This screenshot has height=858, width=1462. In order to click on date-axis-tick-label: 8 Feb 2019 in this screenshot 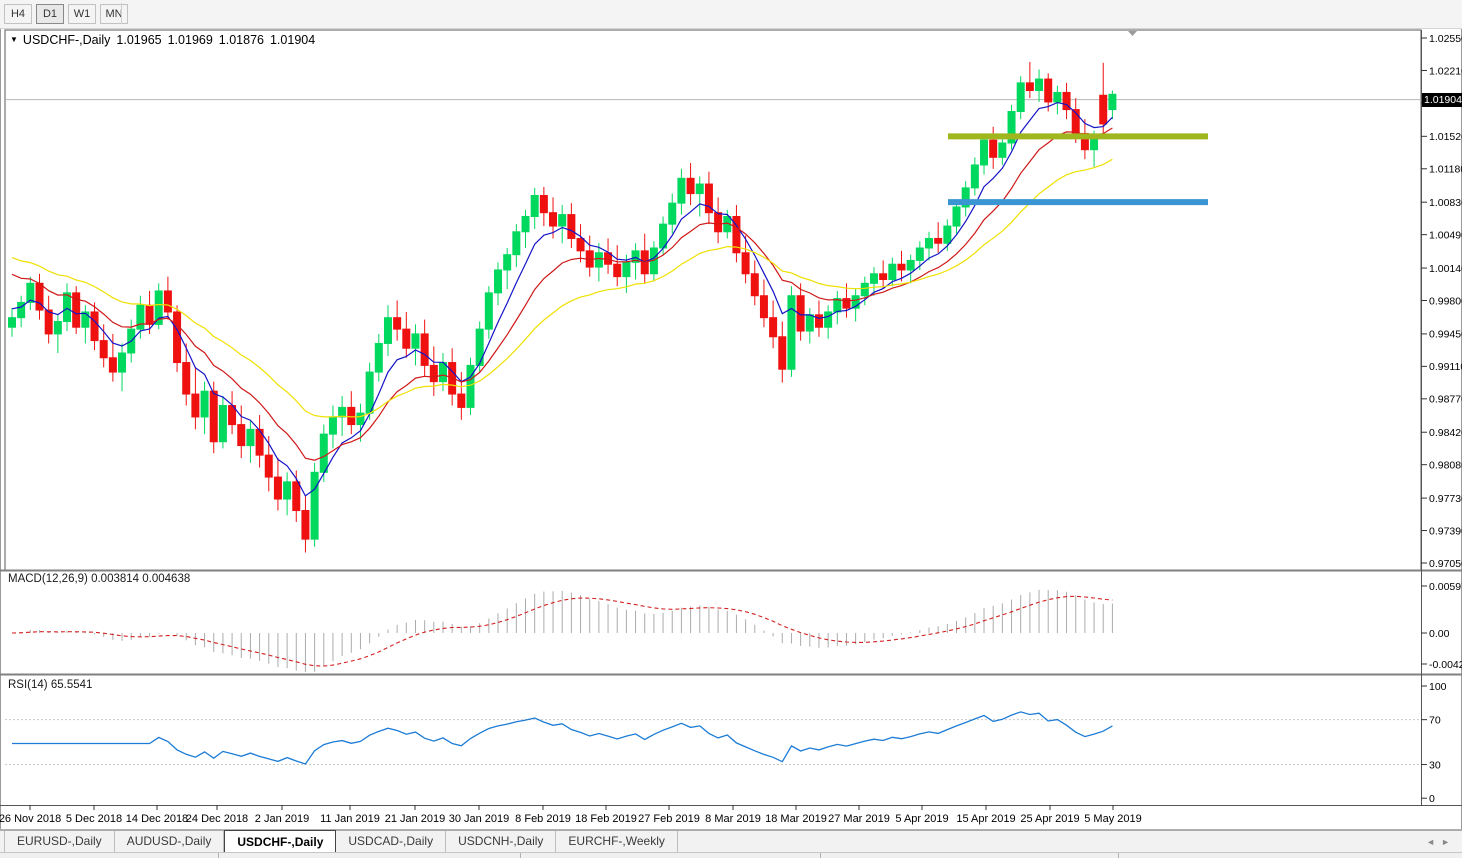, I will do `click(543, 819)`.